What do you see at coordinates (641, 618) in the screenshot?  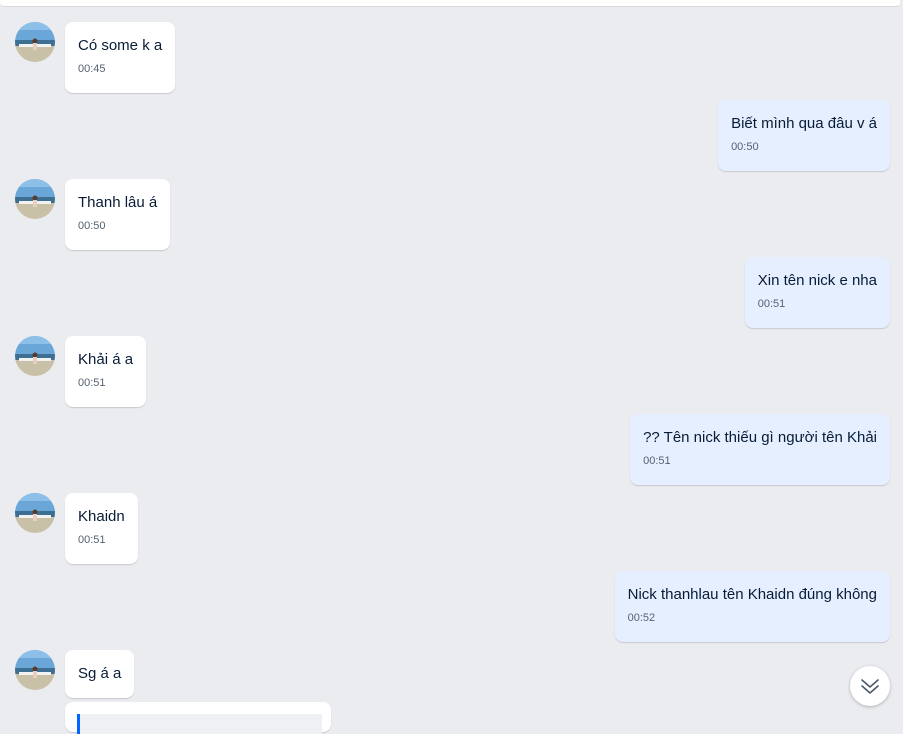 I see `message-time: 00:52` at bounding box center [641, 618].